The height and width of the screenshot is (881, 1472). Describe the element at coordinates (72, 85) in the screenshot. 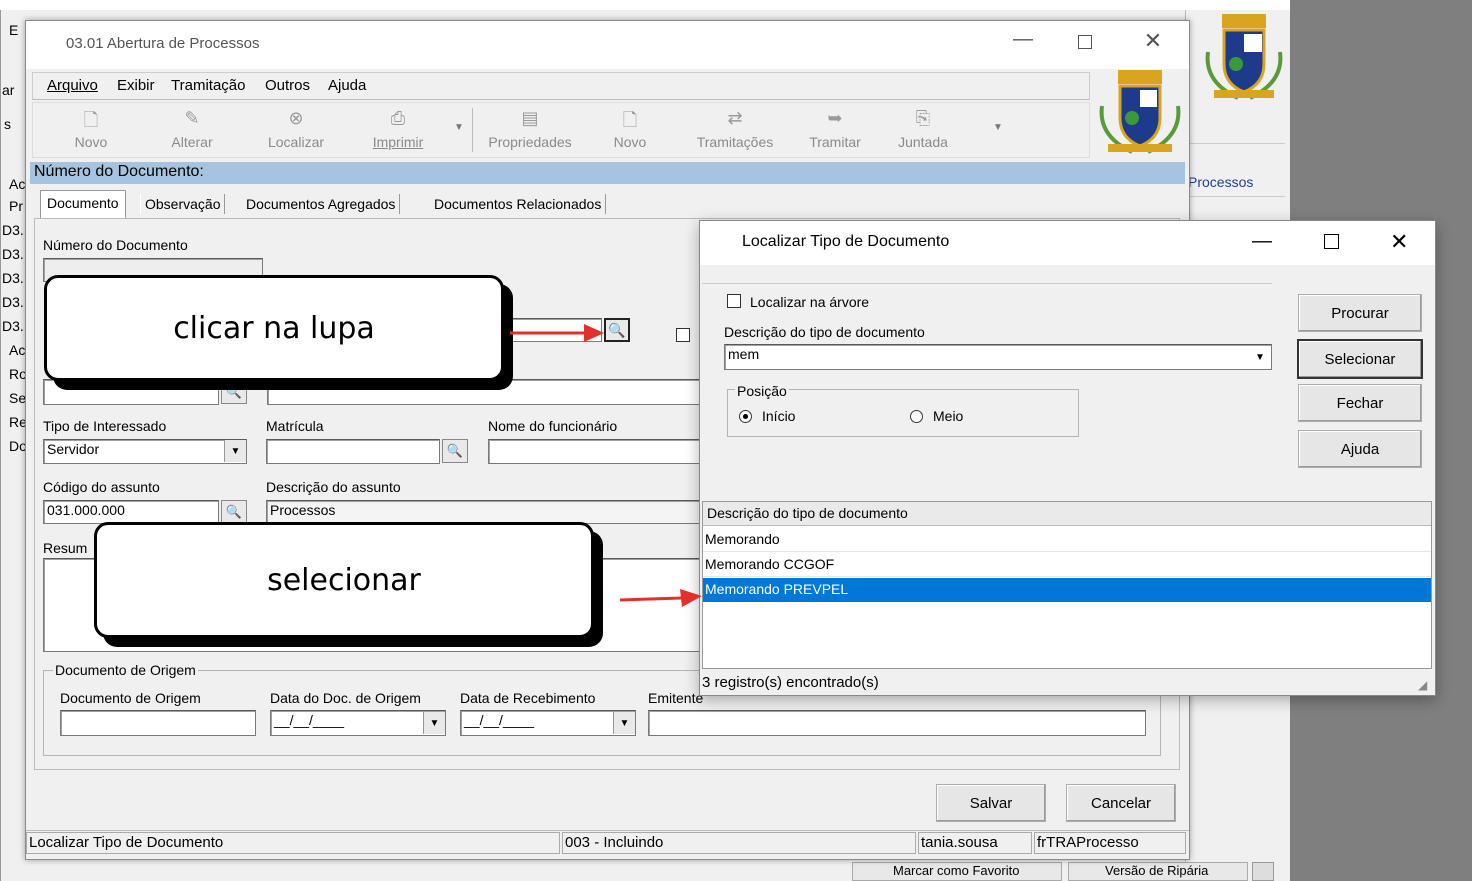

I see `menu-arquivo: Arquivo` at that location.